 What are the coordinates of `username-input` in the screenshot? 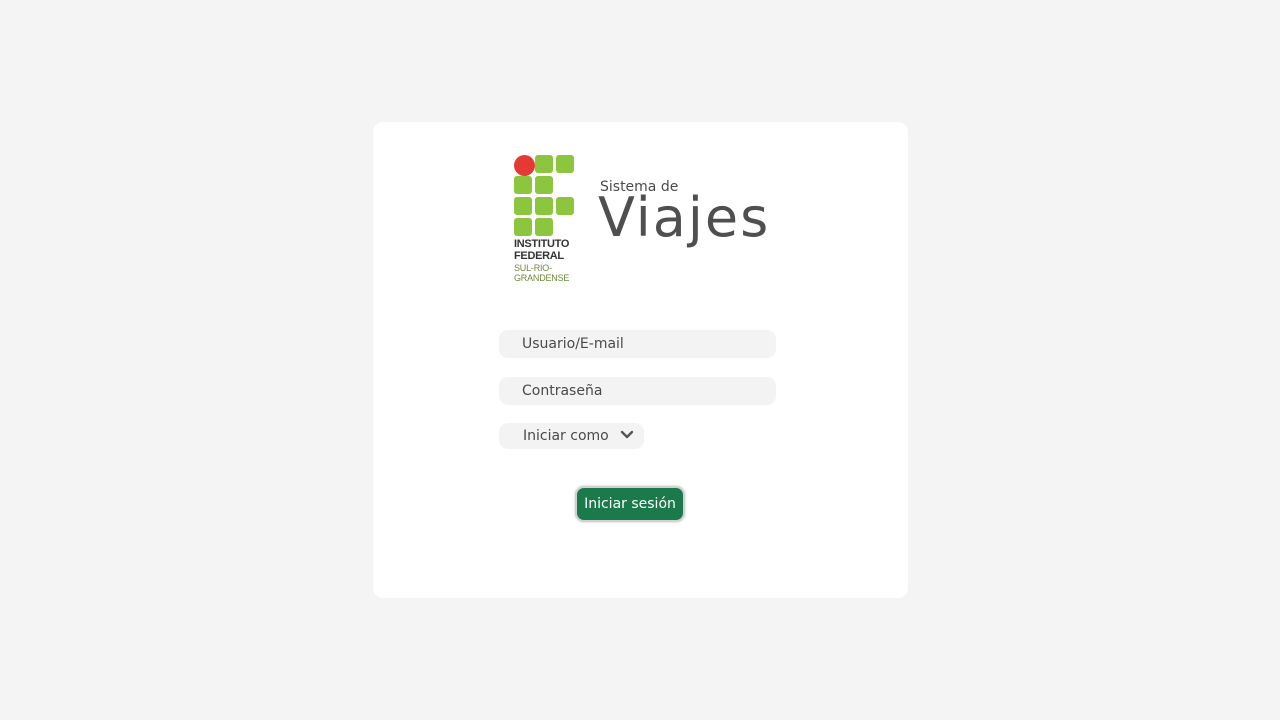 It's located at (637, 344).